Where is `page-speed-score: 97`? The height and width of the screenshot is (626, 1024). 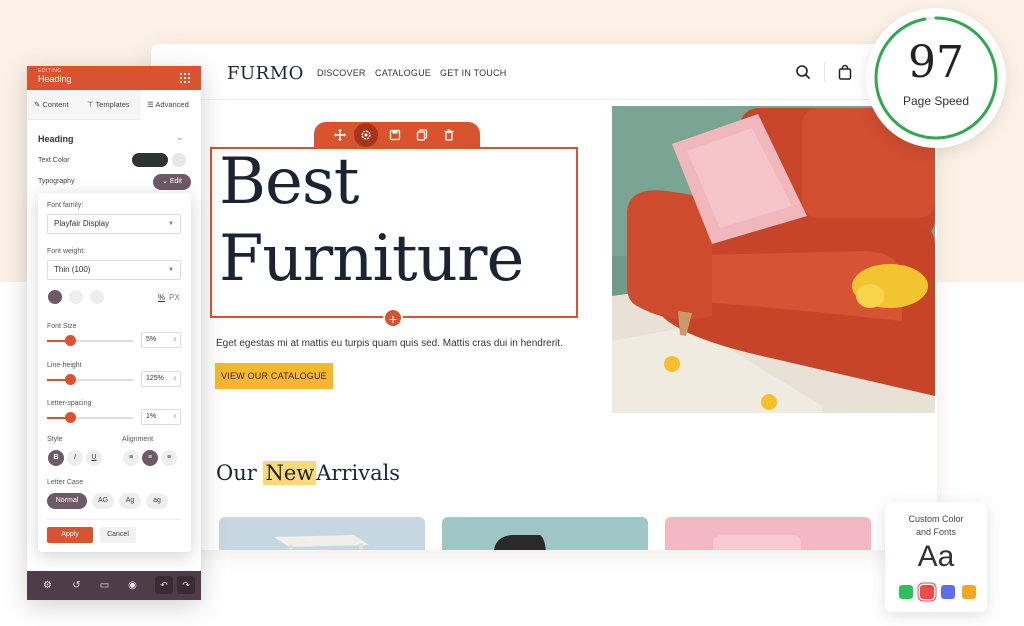
page-speed-score: 97 is located at coordinates (936, 62).